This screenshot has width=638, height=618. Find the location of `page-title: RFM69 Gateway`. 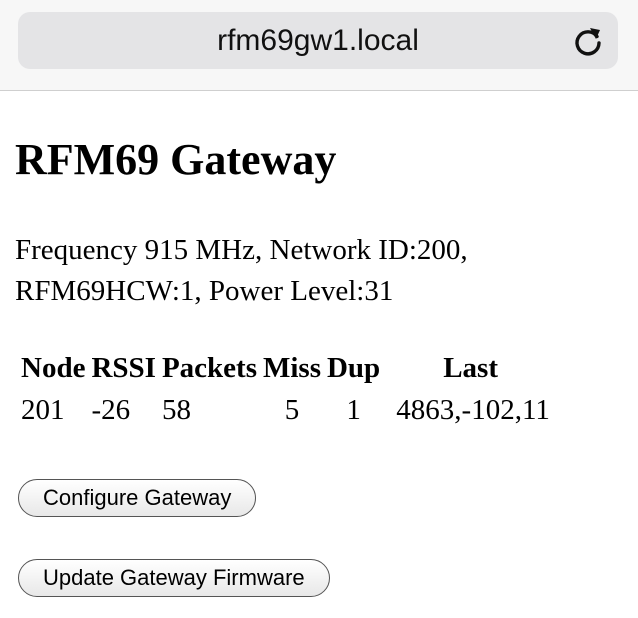

page-title: RFM69 Gateway is located at coordinates (176, 159).